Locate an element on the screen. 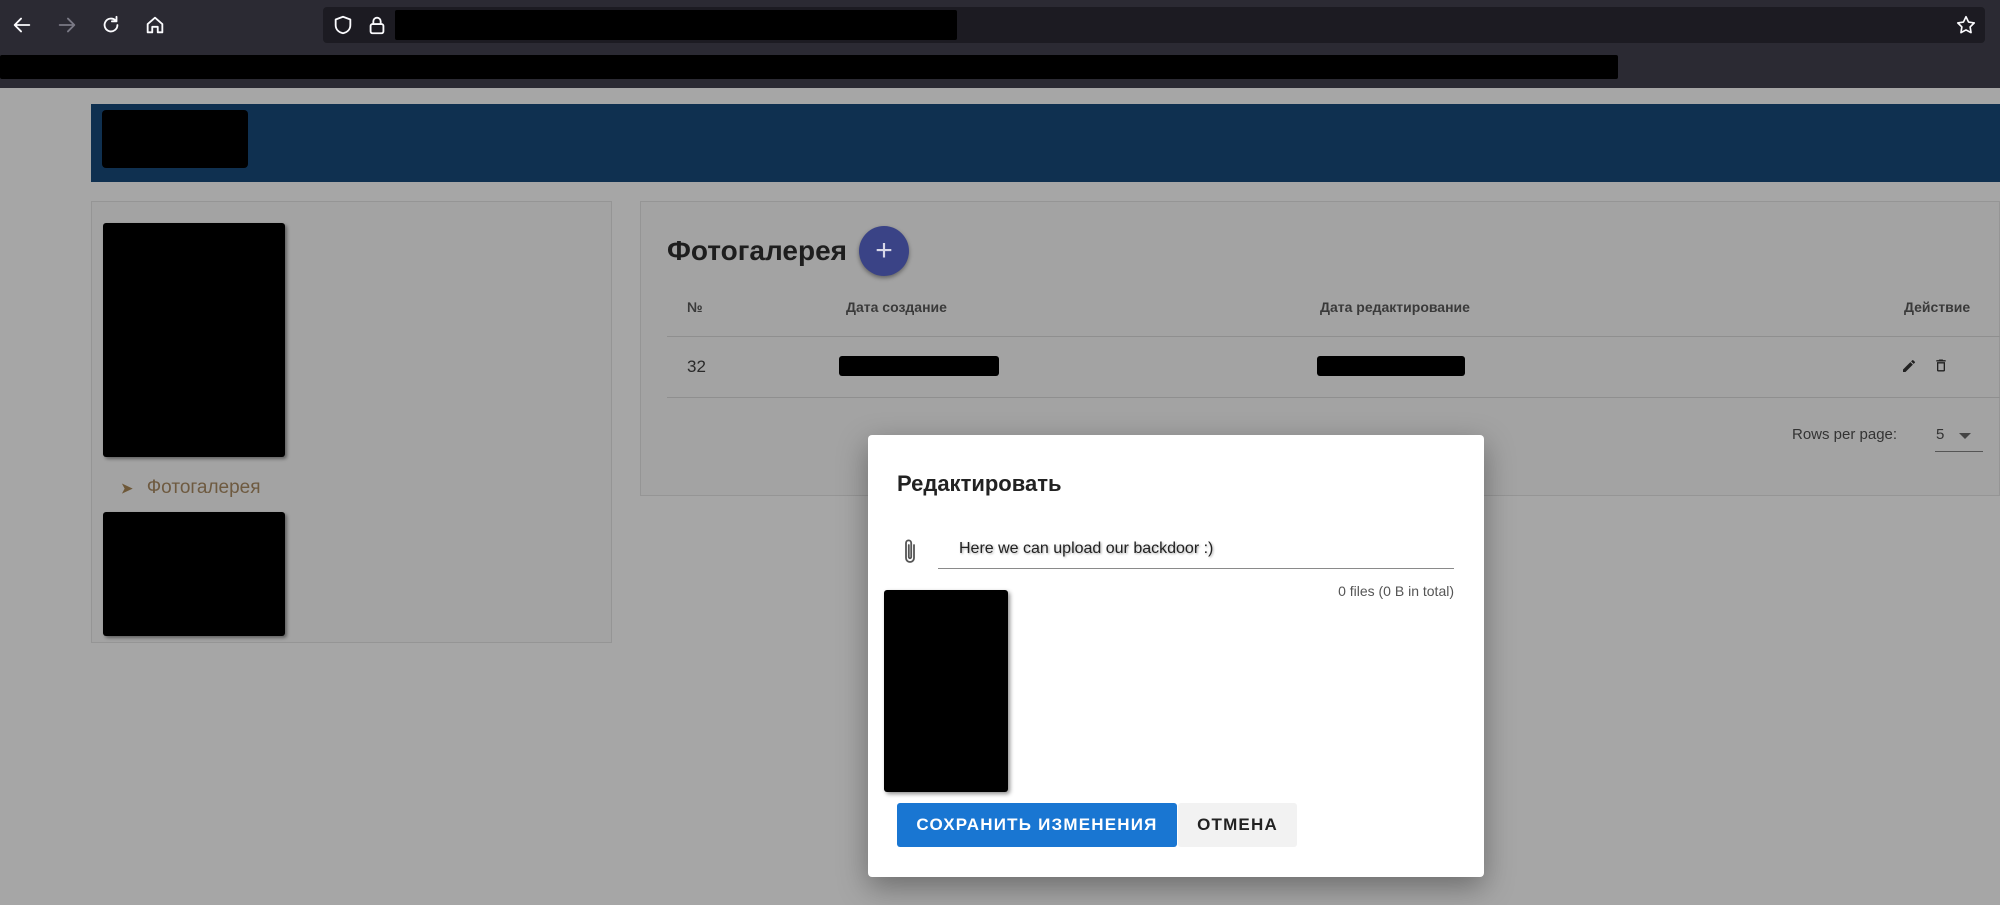 Image resolution: width=2000 pixels, height=905 pixels. column-header-number: № is located at coordinates (695, 307).